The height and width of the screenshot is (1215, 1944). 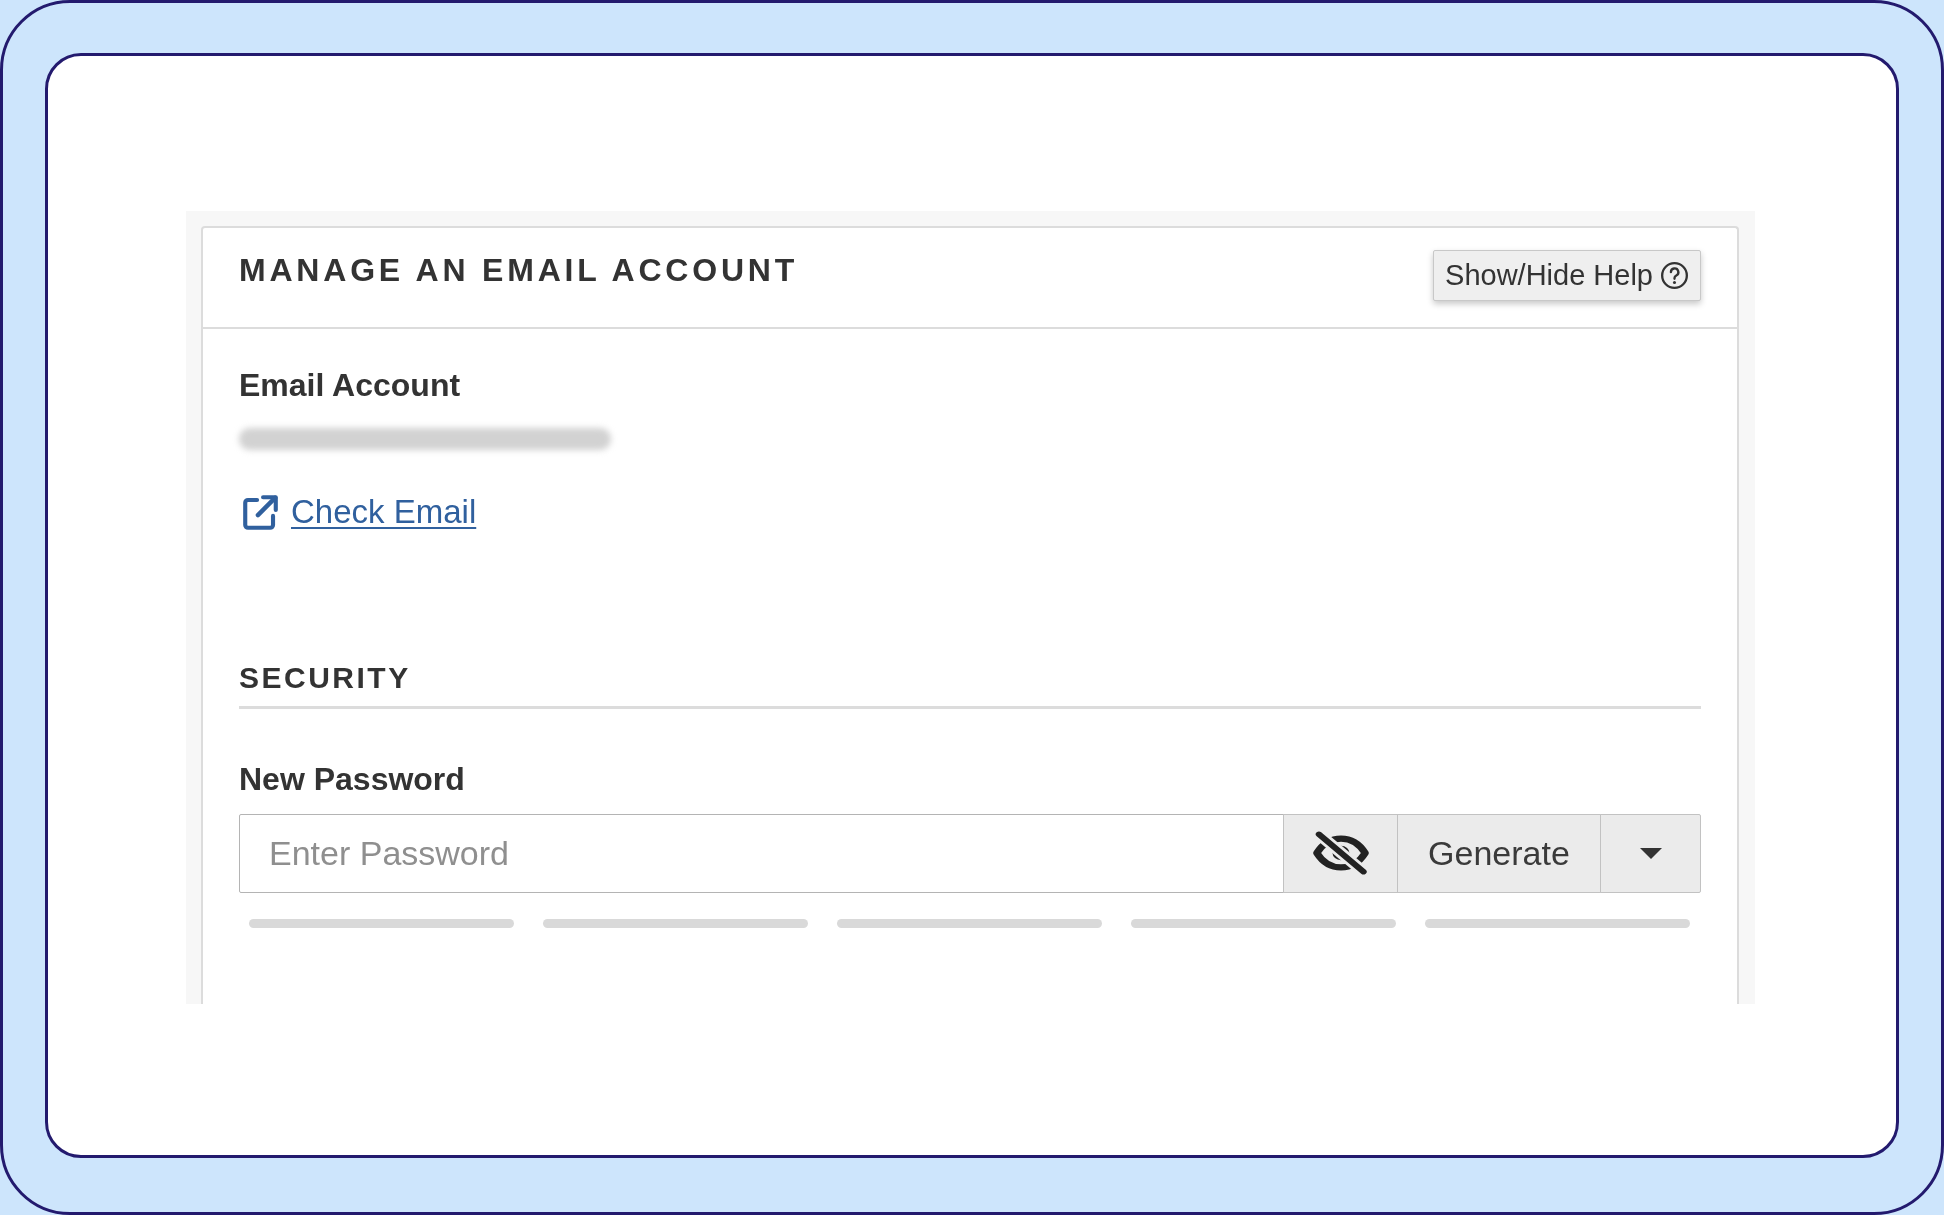 What do you see at coordinates (1674, 275) in the screenshot?
I see `help-icon` at bounding box center [1674, 275].